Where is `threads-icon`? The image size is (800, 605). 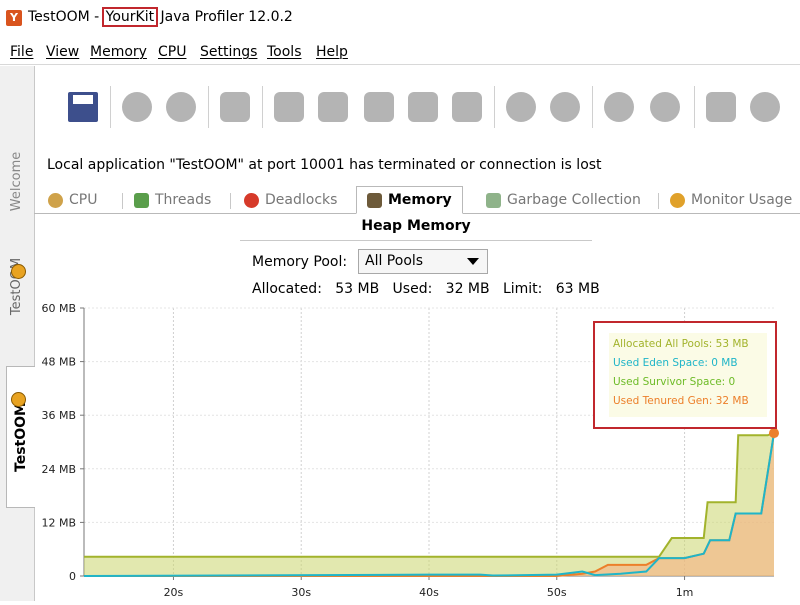
threads-icon is located at coordinates (141, 200).